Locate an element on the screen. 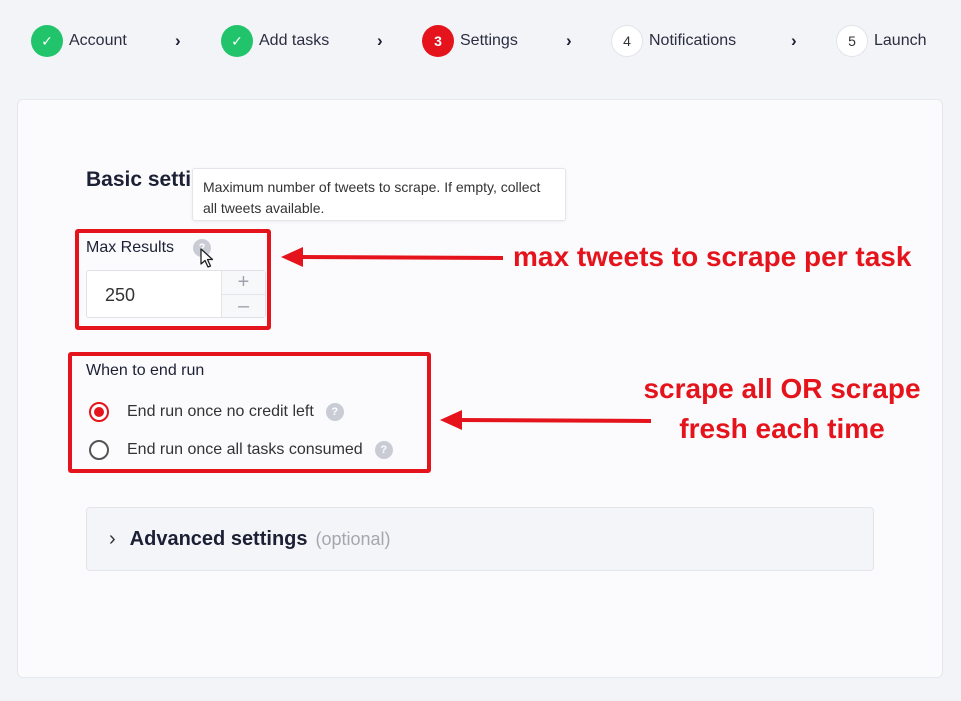 This screenshot has height=701, width=961. annotation-max-tweets: max tweets to scrape per task is located at coordinates (712, 256).